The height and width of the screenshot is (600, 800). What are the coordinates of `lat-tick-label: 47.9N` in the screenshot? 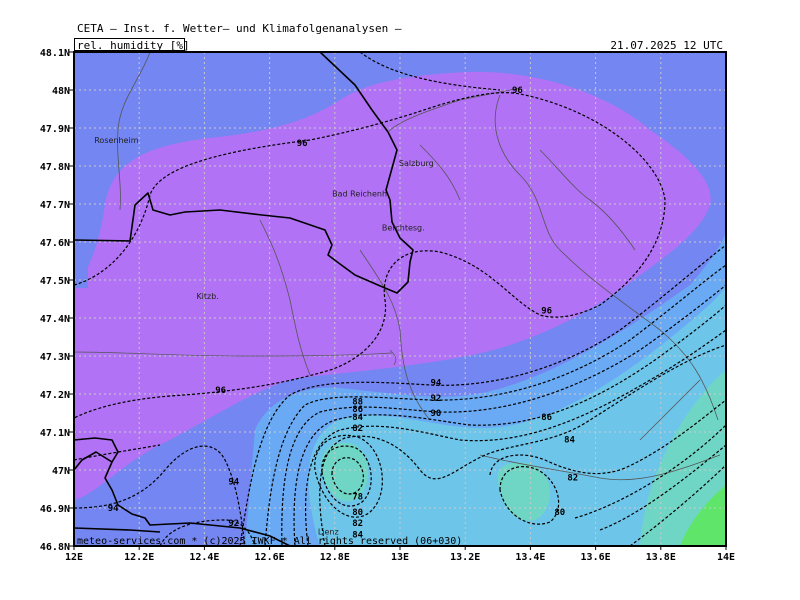 It's located at (55, 129).